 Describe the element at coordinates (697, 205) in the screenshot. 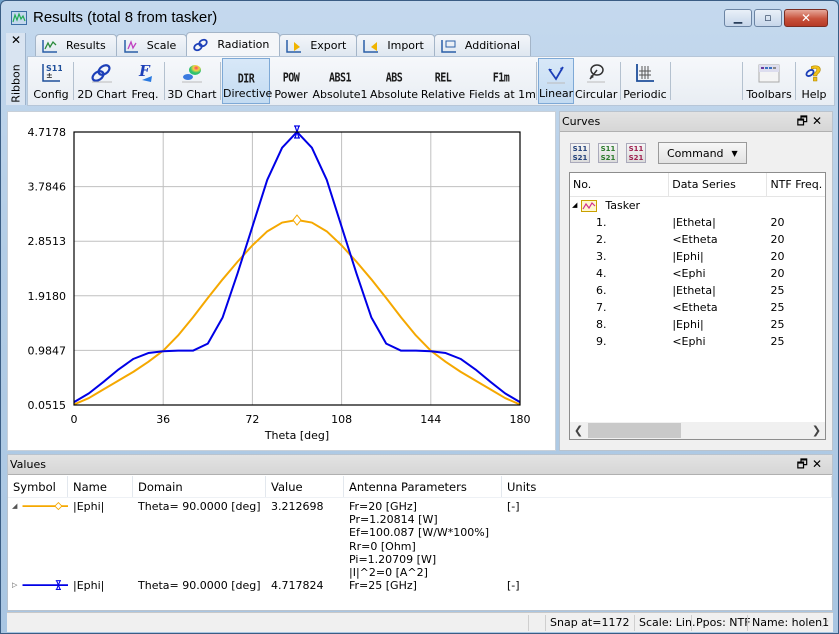

I see `tree-group-tasker: ◢ Tasker` at that location.